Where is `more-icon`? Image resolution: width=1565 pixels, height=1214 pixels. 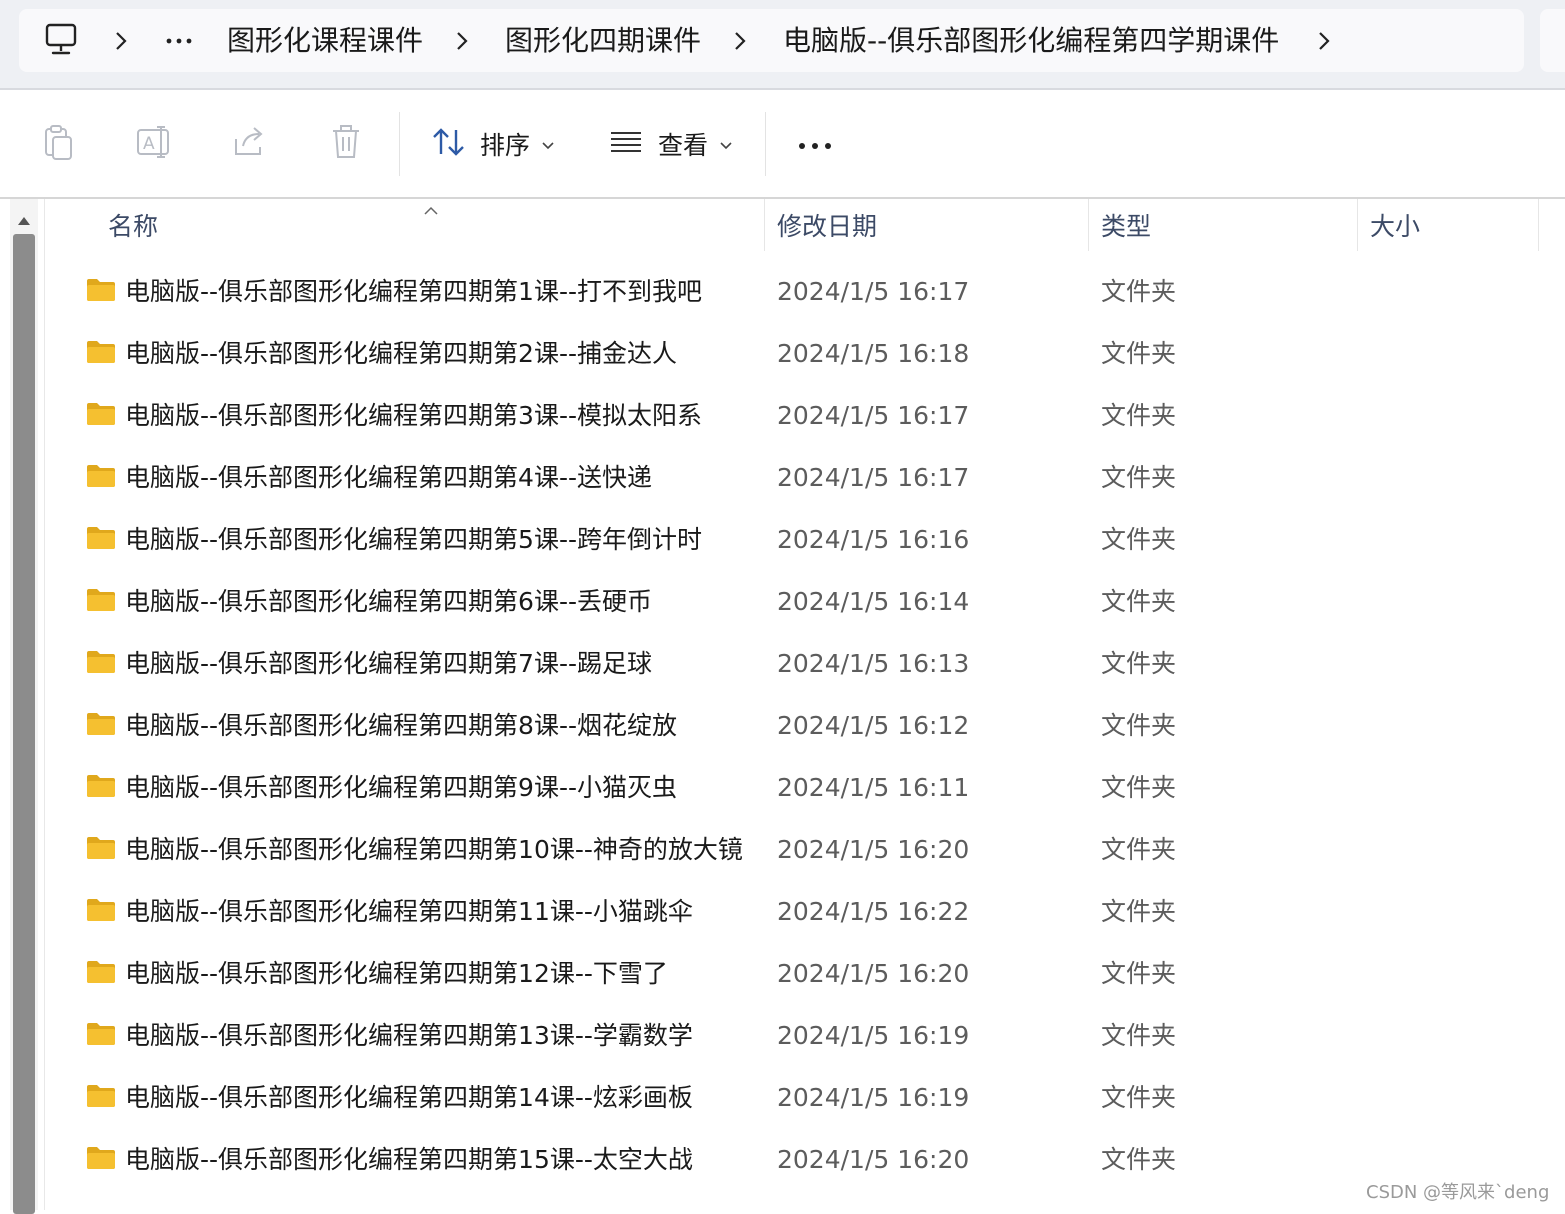 more-icon is located at coordinates (815, 144).